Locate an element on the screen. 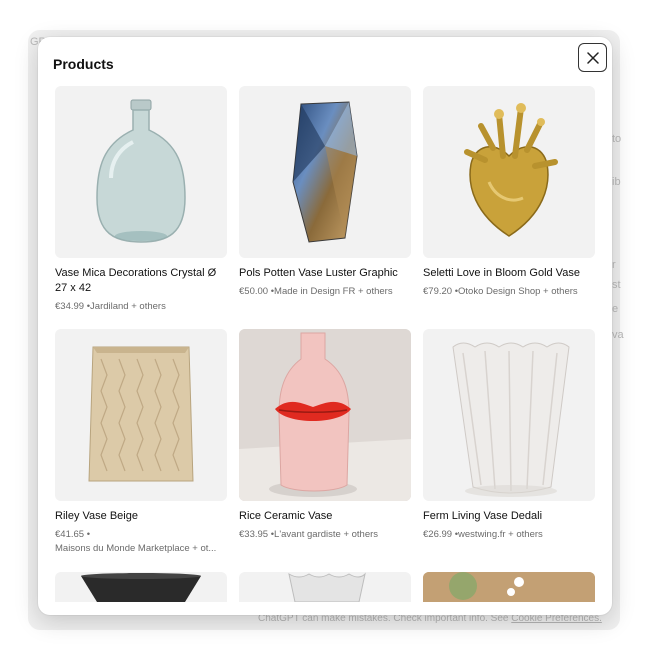  product-price: €50.00 is located at coordinates (256, 291).